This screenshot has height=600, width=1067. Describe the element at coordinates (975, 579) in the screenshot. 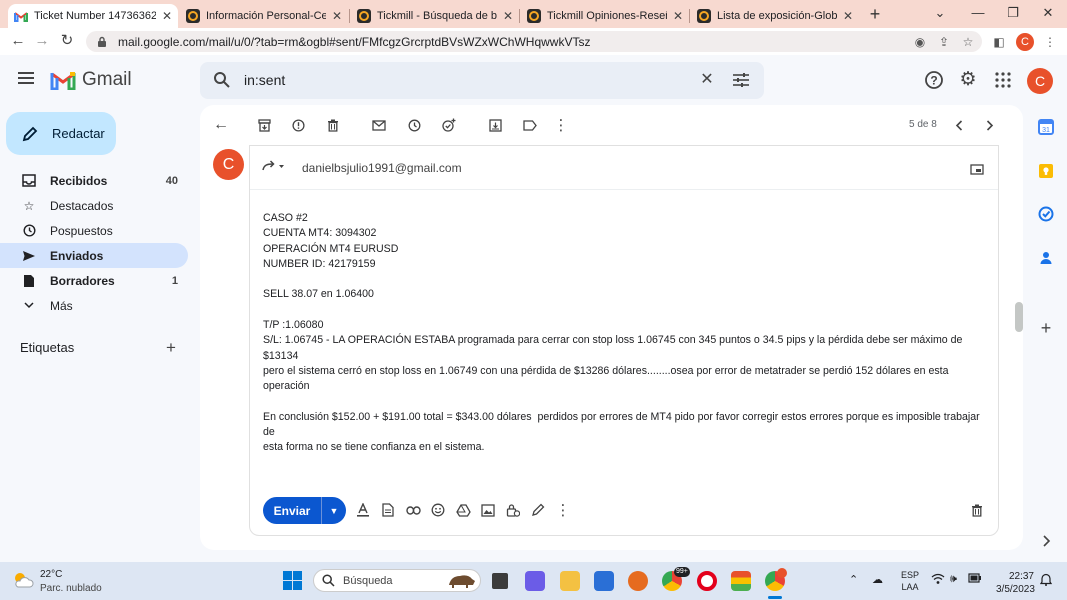

I see `battery-icon` at that location.